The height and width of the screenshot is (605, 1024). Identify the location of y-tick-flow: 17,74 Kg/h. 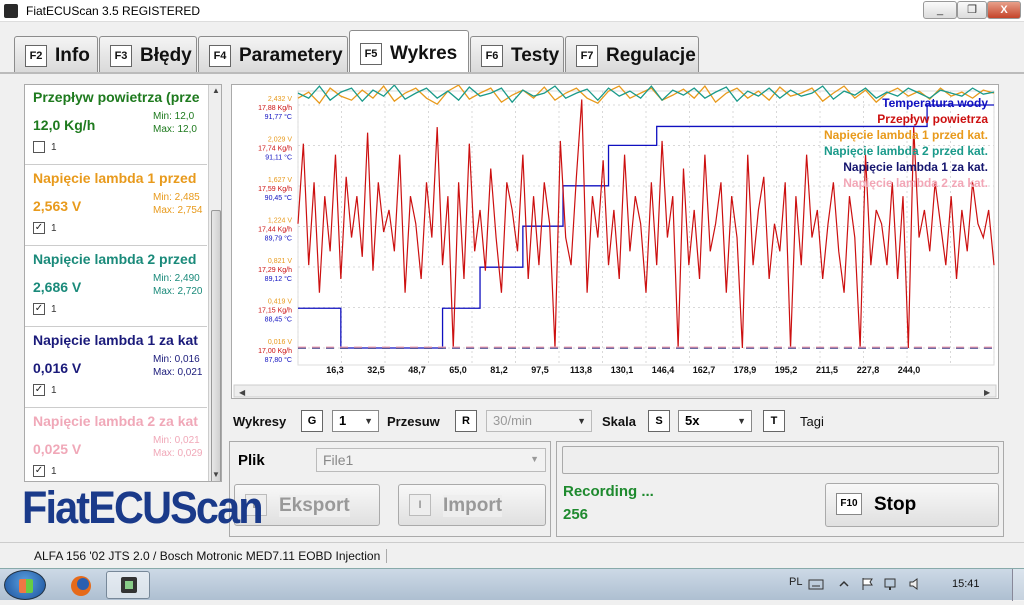
(275, 149).